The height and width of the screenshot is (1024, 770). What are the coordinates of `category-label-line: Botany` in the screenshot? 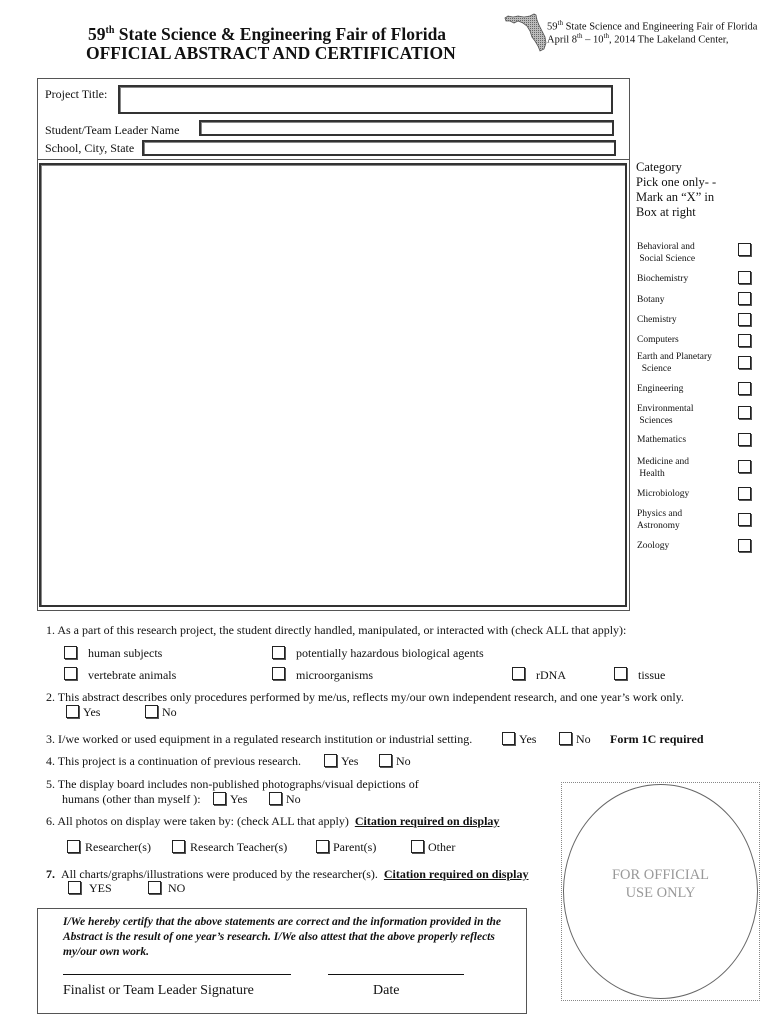 It's located at (651, 300).